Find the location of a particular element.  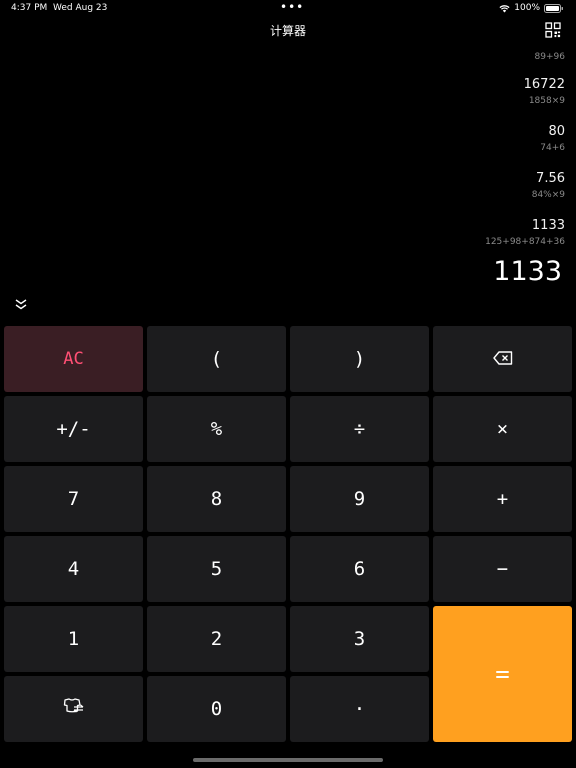

home-indicator is located at coordinates (288, 760).